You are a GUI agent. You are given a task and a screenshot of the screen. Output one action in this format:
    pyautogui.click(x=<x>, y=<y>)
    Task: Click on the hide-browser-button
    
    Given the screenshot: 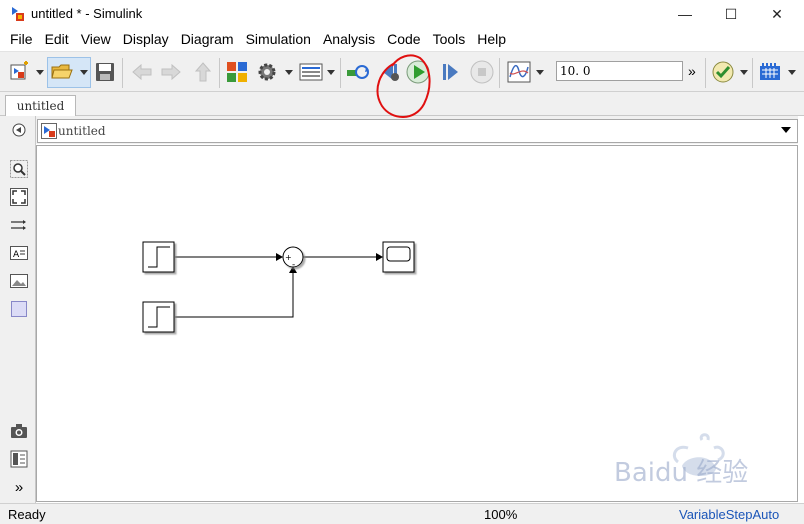 What is the action you would take?
    pyautogui.click(x=19, y=130)
    